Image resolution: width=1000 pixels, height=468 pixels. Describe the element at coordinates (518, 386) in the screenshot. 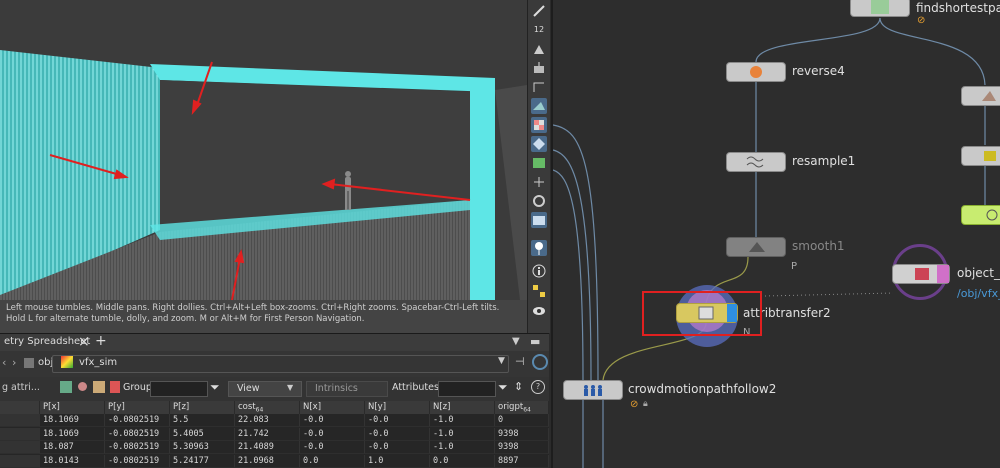

I see `transpose-icon: ⇕` at that location.